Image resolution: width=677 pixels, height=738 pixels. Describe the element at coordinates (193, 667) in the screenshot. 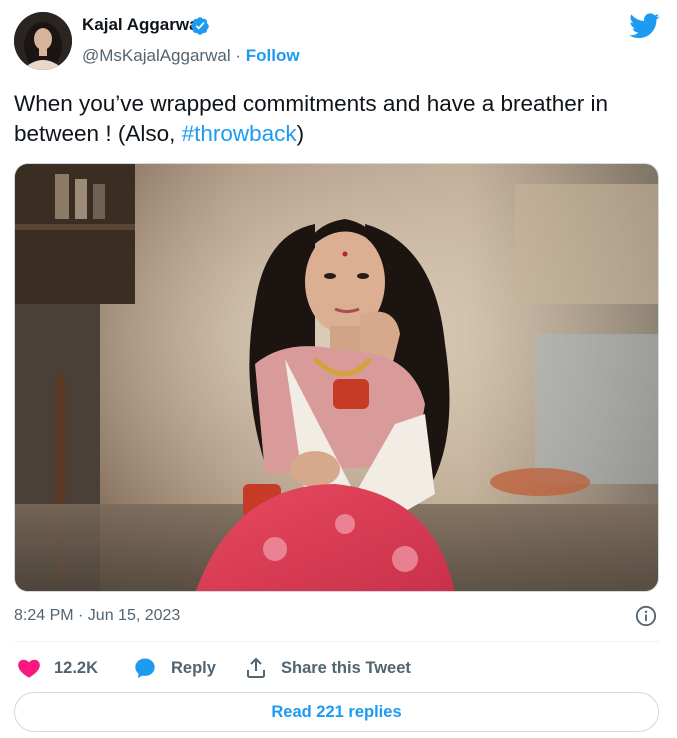

I see `reply-label: Reply` at that location.